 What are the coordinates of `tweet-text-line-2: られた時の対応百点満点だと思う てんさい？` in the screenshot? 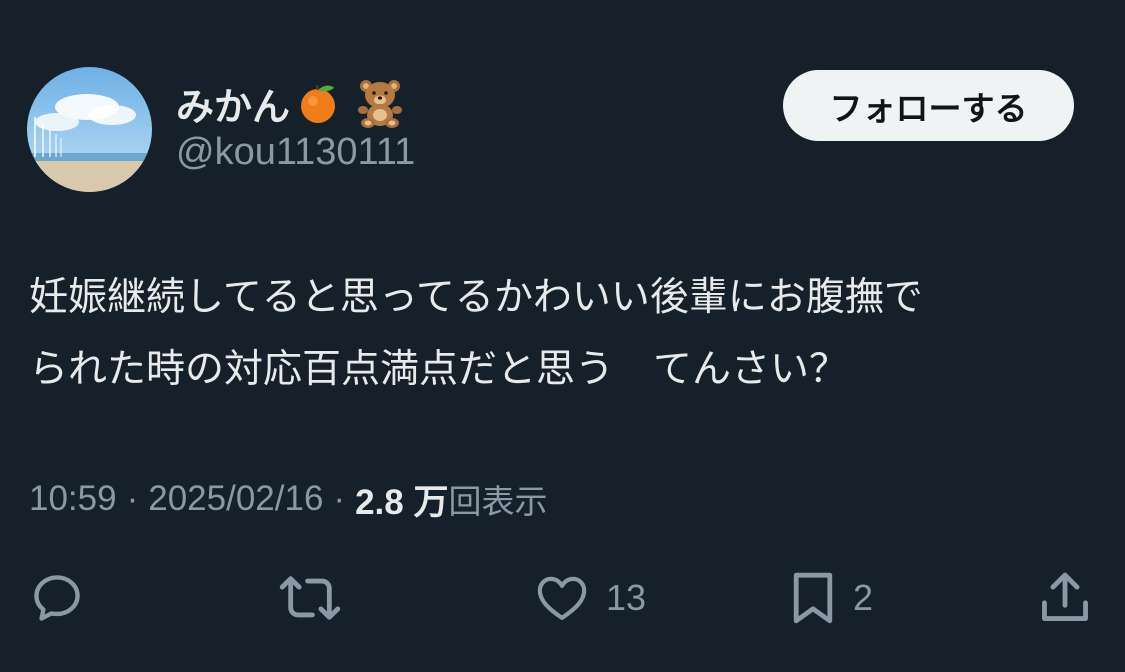 It's located at (439, 369).